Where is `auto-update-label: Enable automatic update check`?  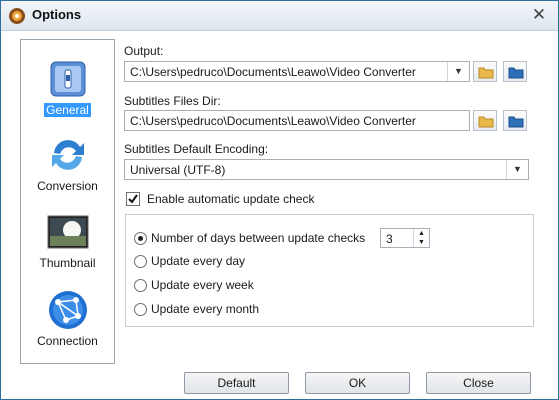 auto-update-label: Enable automatic update check is located at coordinates (231, 199).